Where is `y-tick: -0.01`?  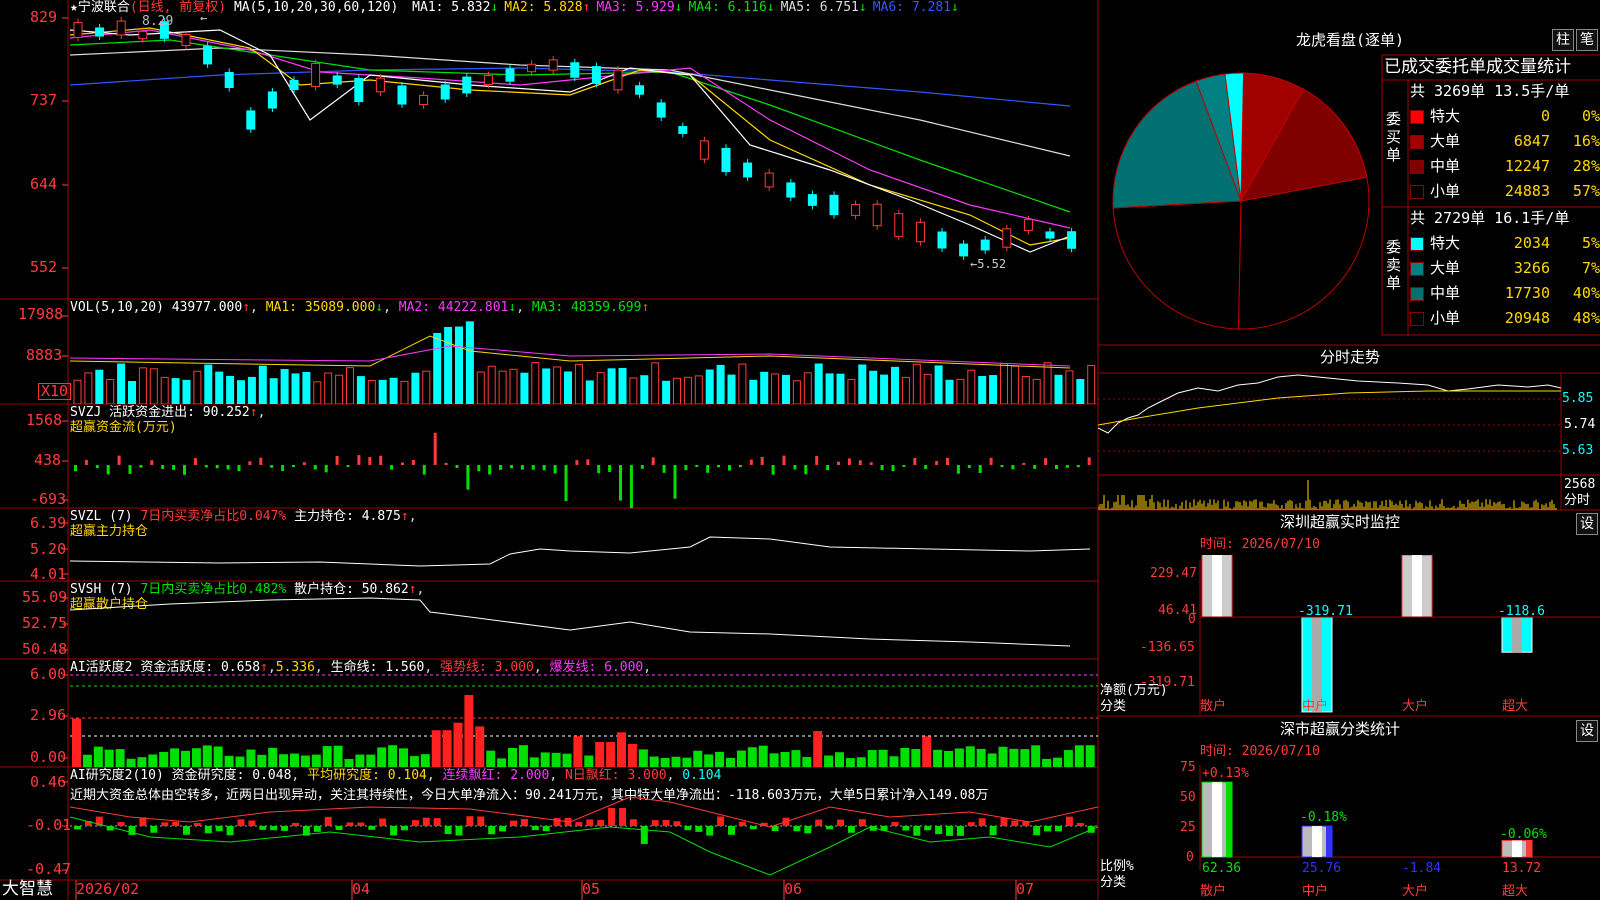
y-tick: -0.01 is located at coordinates (49, 825).